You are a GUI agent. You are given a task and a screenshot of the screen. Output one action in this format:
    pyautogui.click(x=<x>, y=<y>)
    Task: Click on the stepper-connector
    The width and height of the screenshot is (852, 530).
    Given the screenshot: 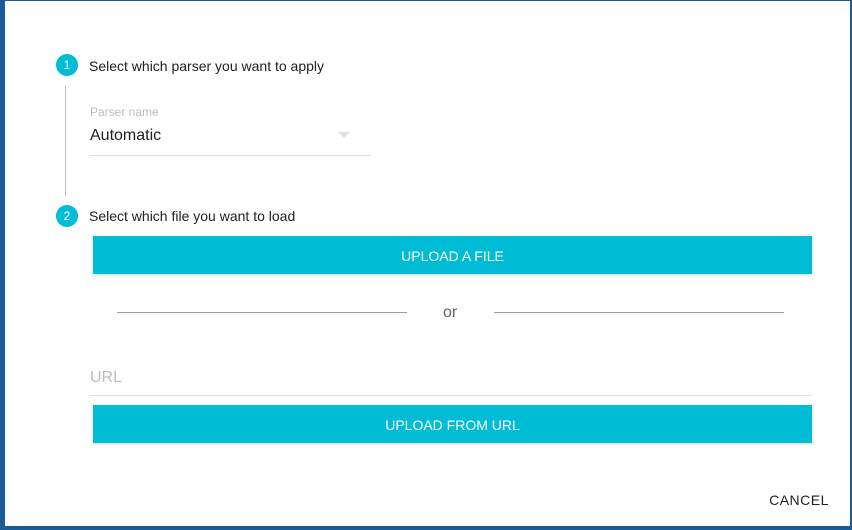 What is the action you would take?
    pyautogui.click(x=65, y=141)
    